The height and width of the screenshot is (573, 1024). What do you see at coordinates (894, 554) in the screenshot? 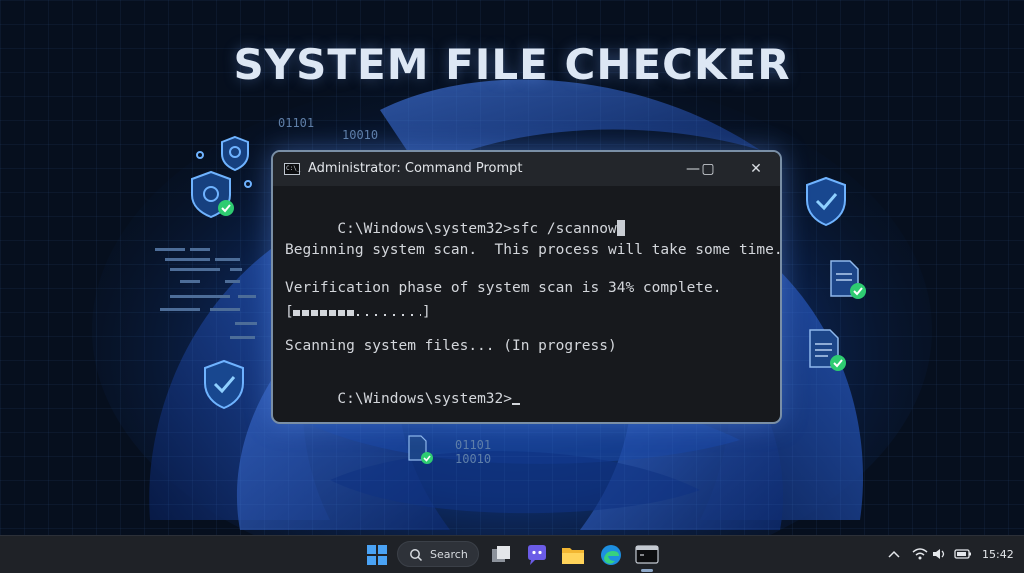
I see `chevron-up-icon` at bounding box center [894, 554].